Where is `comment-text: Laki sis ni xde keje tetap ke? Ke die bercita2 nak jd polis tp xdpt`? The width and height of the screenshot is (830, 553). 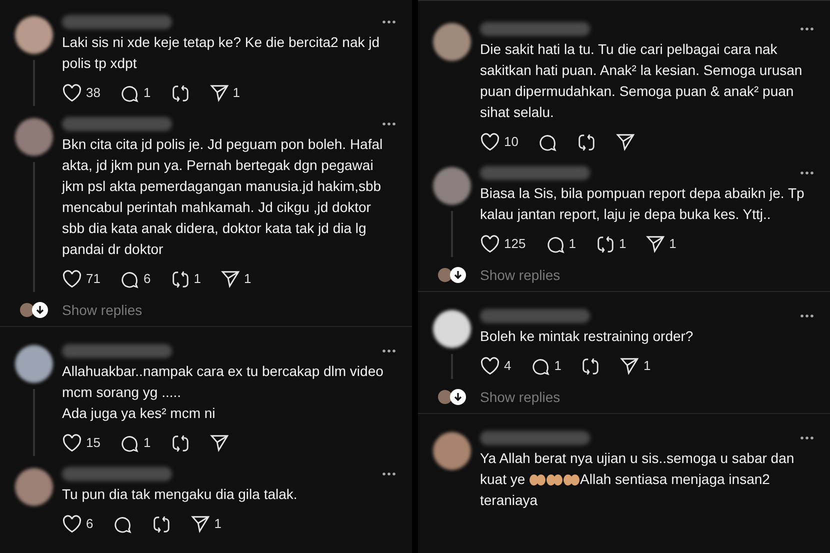 comment-text: Laki sis ni xde keje tetap ke? Ke die bercita2 nak jd polis tp xdpt is located at coordinates (221, 53).